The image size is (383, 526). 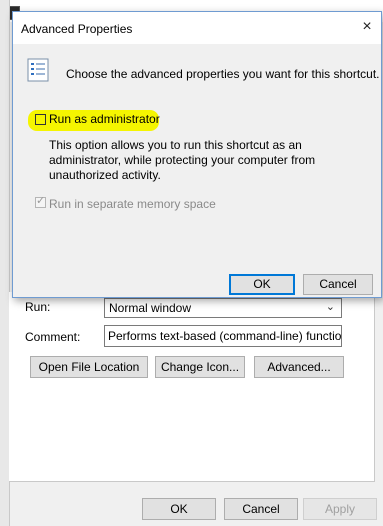 What do you see at coordinates (77, 29) in the screenshot?
I see `dialog-title: Advanced Properties` at bounding box center [77, 29].